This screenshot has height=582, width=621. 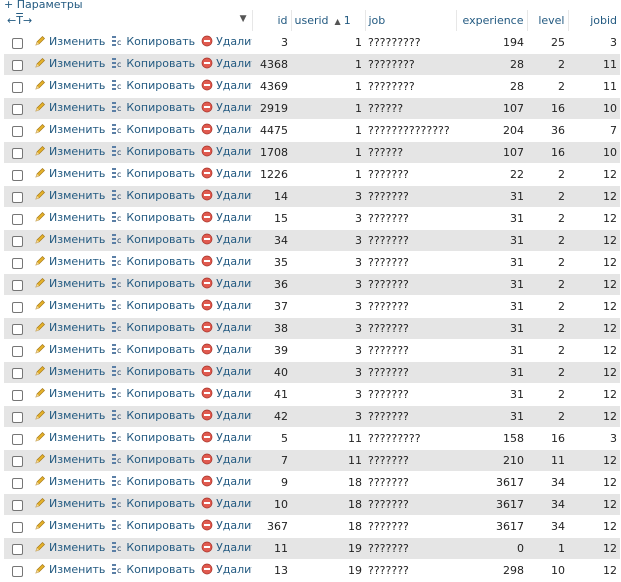 I want to click on column-header-level: level, so click(x=547, y=21).